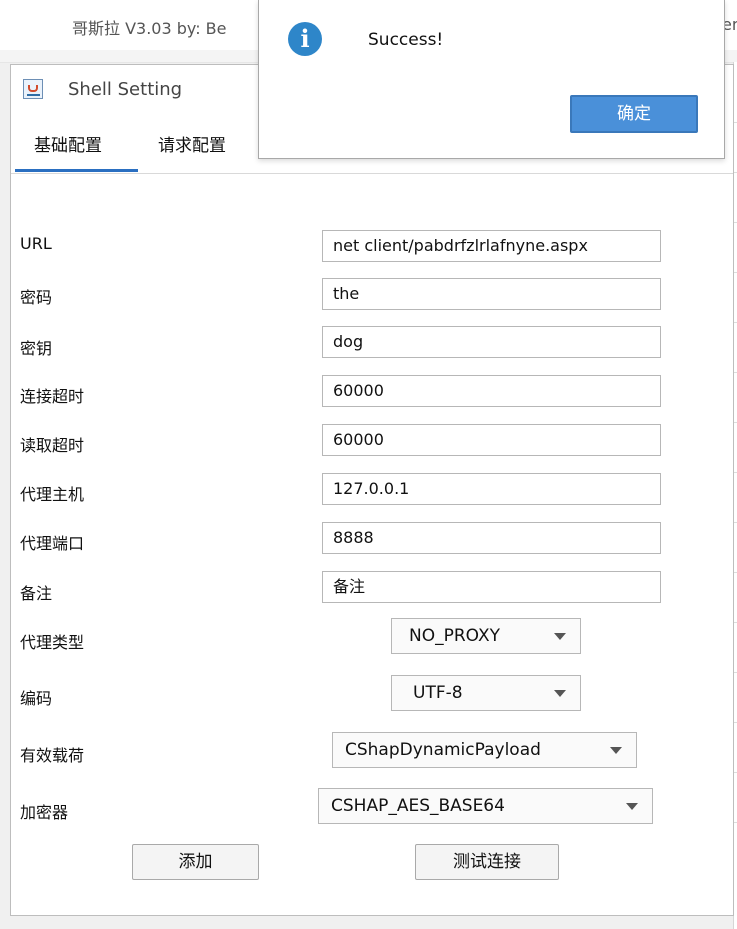  I want to click on payload-label: 有效载荷, so click(52, 755).